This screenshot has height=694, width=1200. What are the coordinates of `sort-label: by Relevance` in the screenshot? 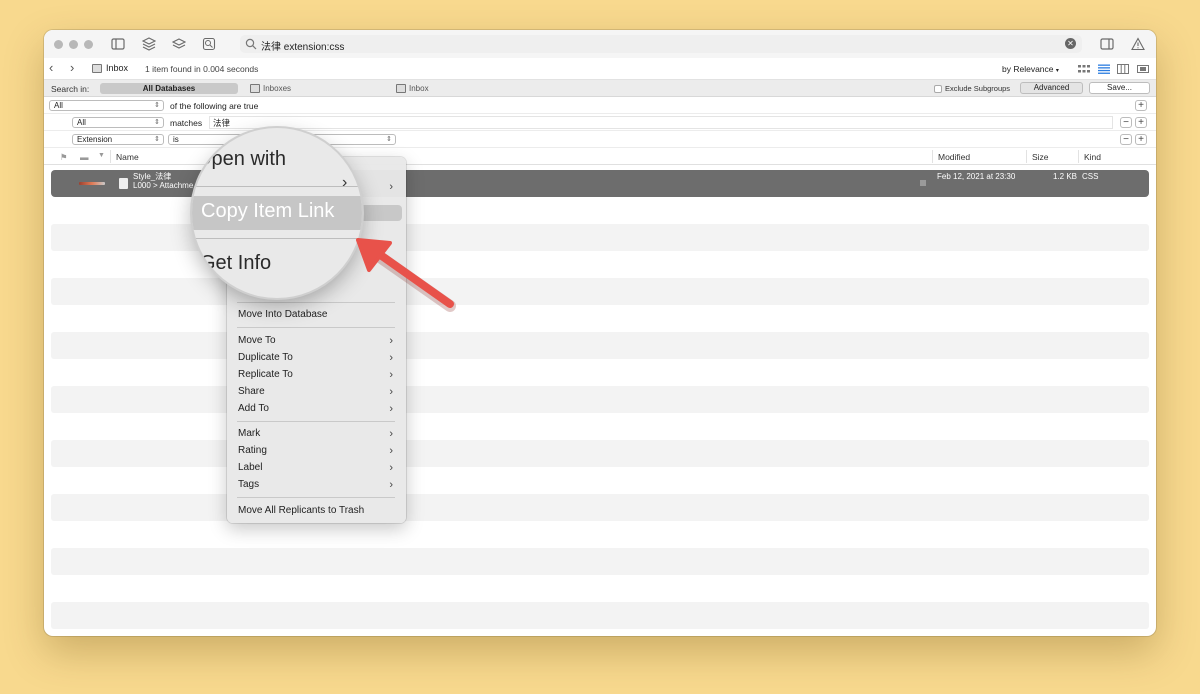 It's located at (1028, 69).